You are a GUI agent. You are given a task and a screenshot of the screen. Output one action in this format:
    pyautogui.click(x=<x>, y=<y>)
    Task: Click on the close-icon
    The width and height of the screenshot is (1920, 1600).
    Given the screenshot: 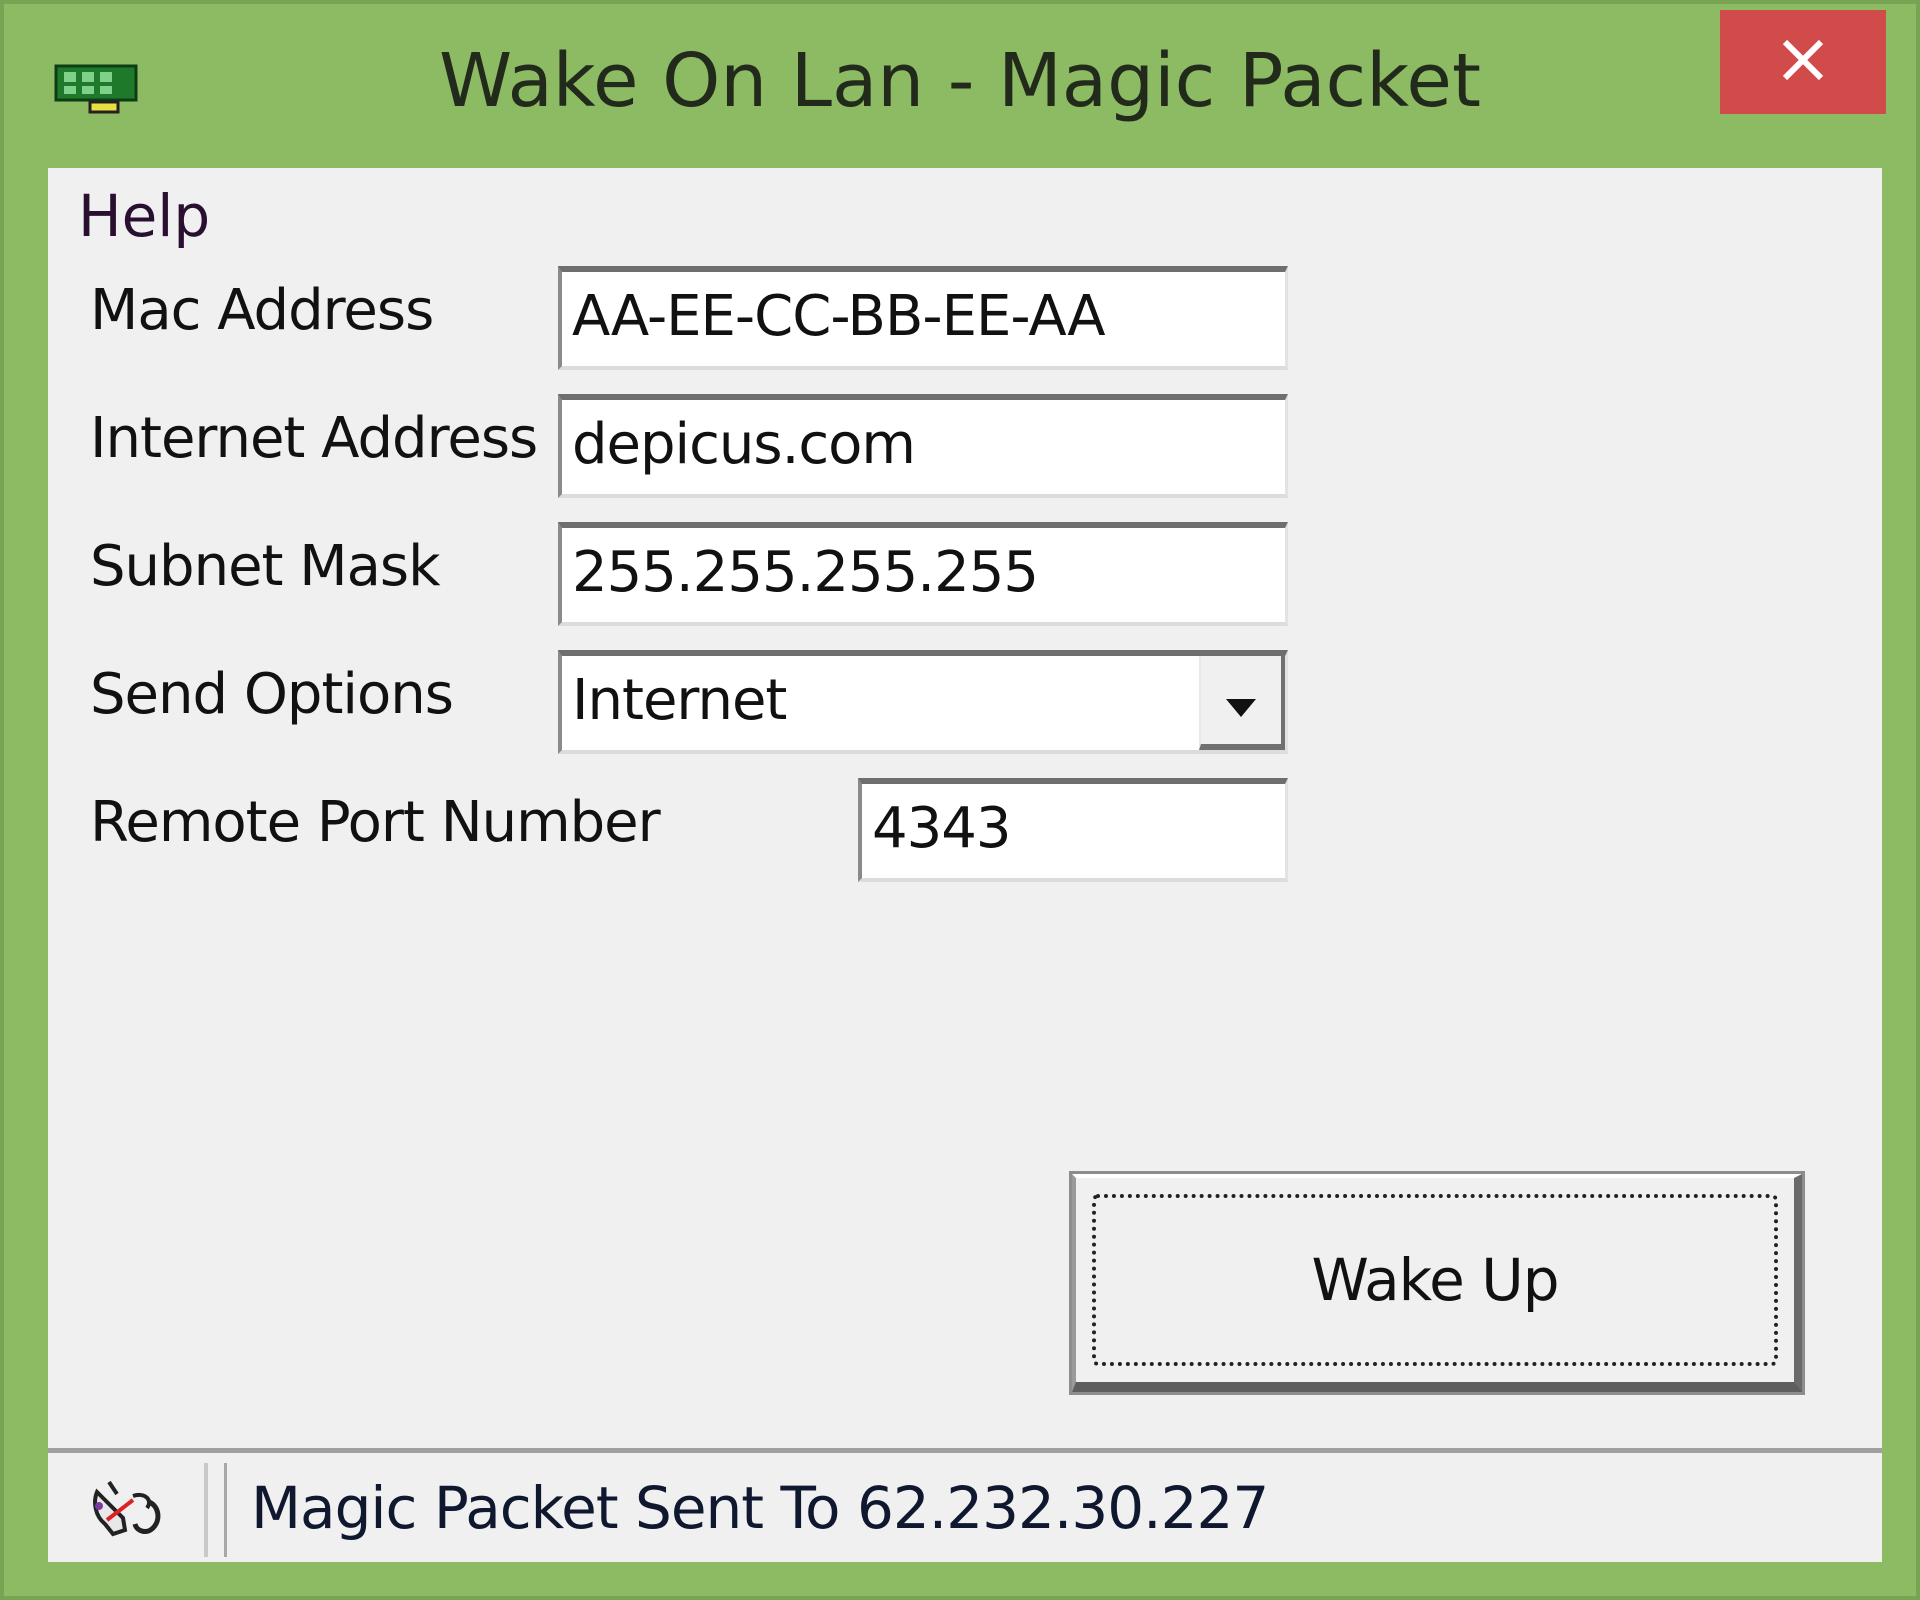 What is the action you would take?
    pyautogui.click(x=1803, y=62)
    